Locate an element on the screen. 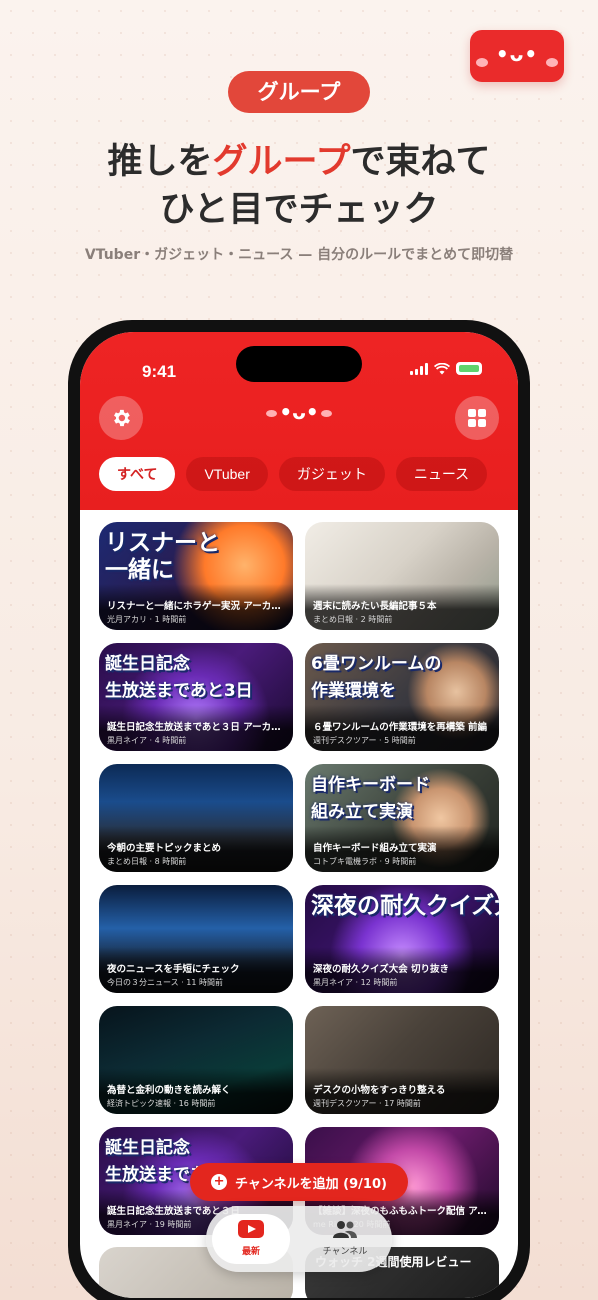 The width and height of the screenshot is (598, 1300). video-meta: コトブキ電機ラボ · 9 時間前 is located at coordinates (365, 861).